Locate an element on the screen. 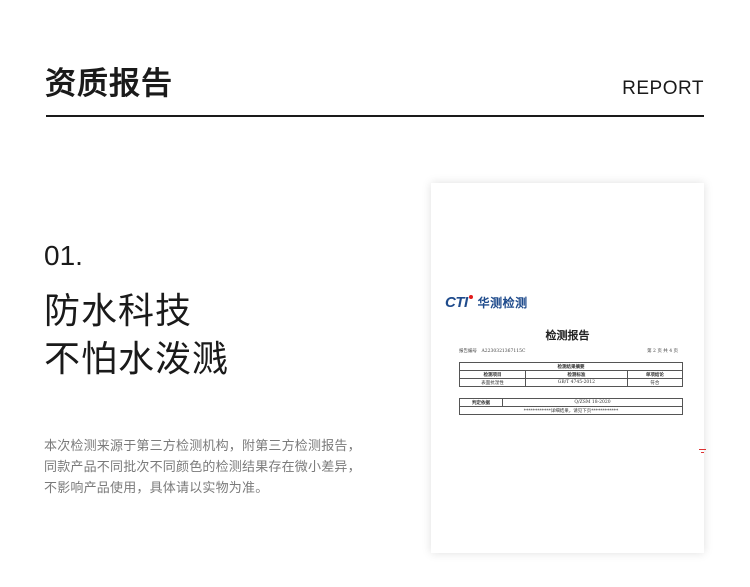  table-cell: 符合 is located at coordinates (655, 382).